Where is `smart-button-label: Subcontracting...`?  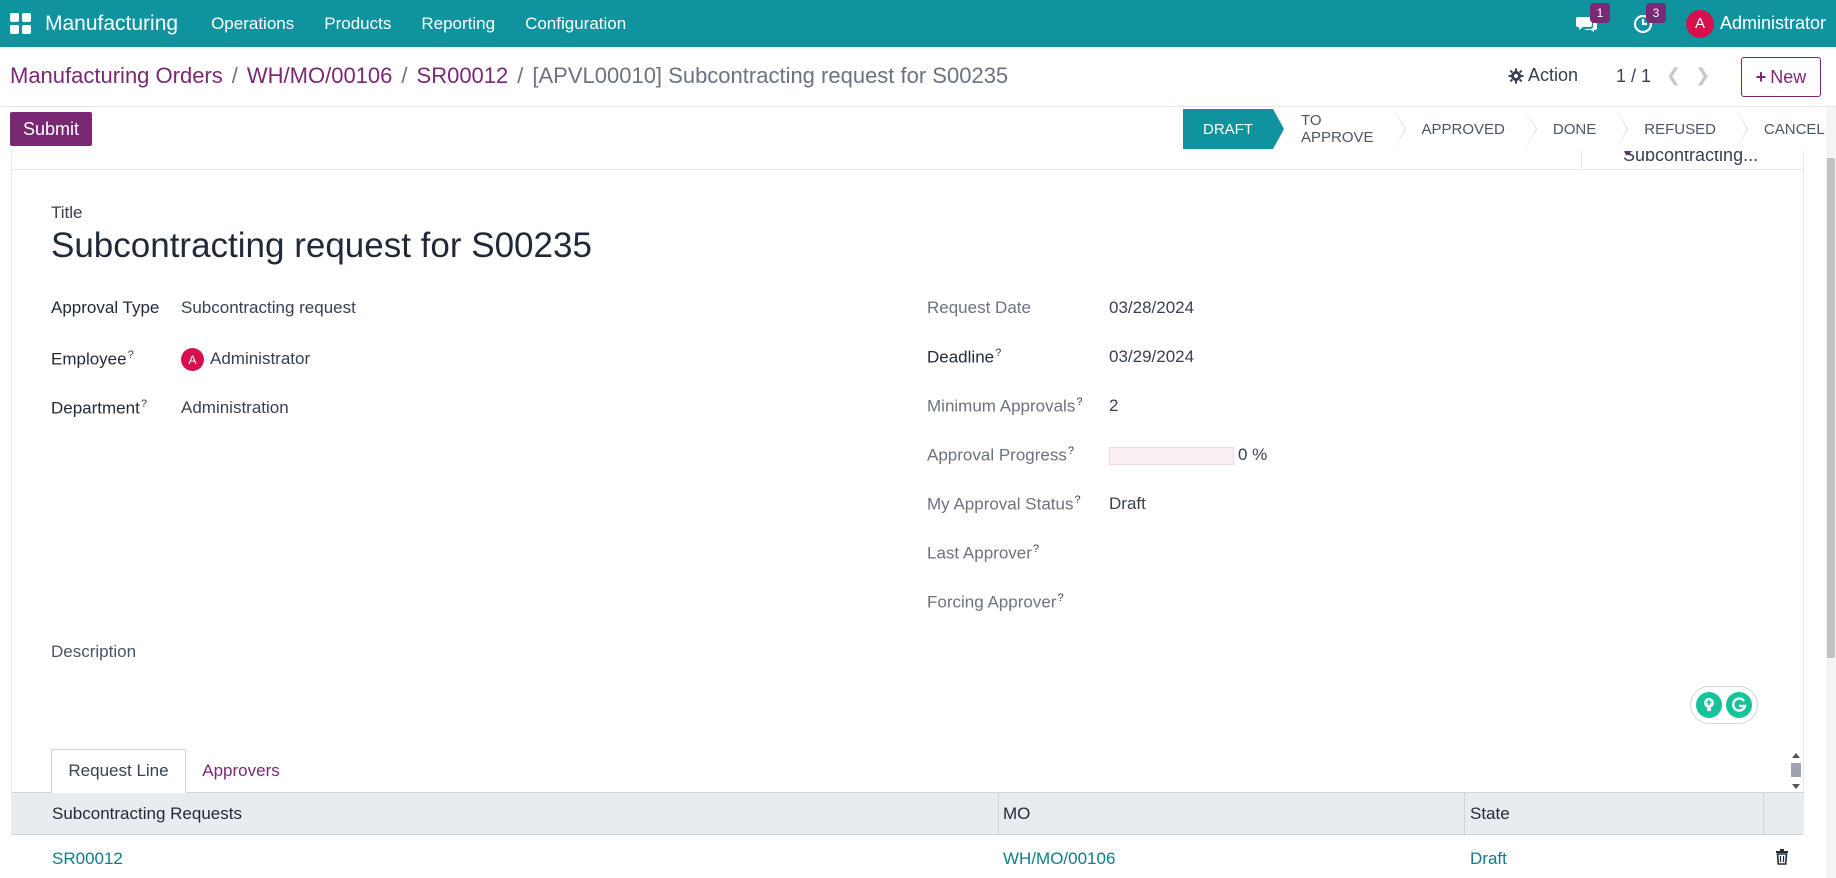 smart-button-label: Subcontracting... is located at coordinates (1691, 158).